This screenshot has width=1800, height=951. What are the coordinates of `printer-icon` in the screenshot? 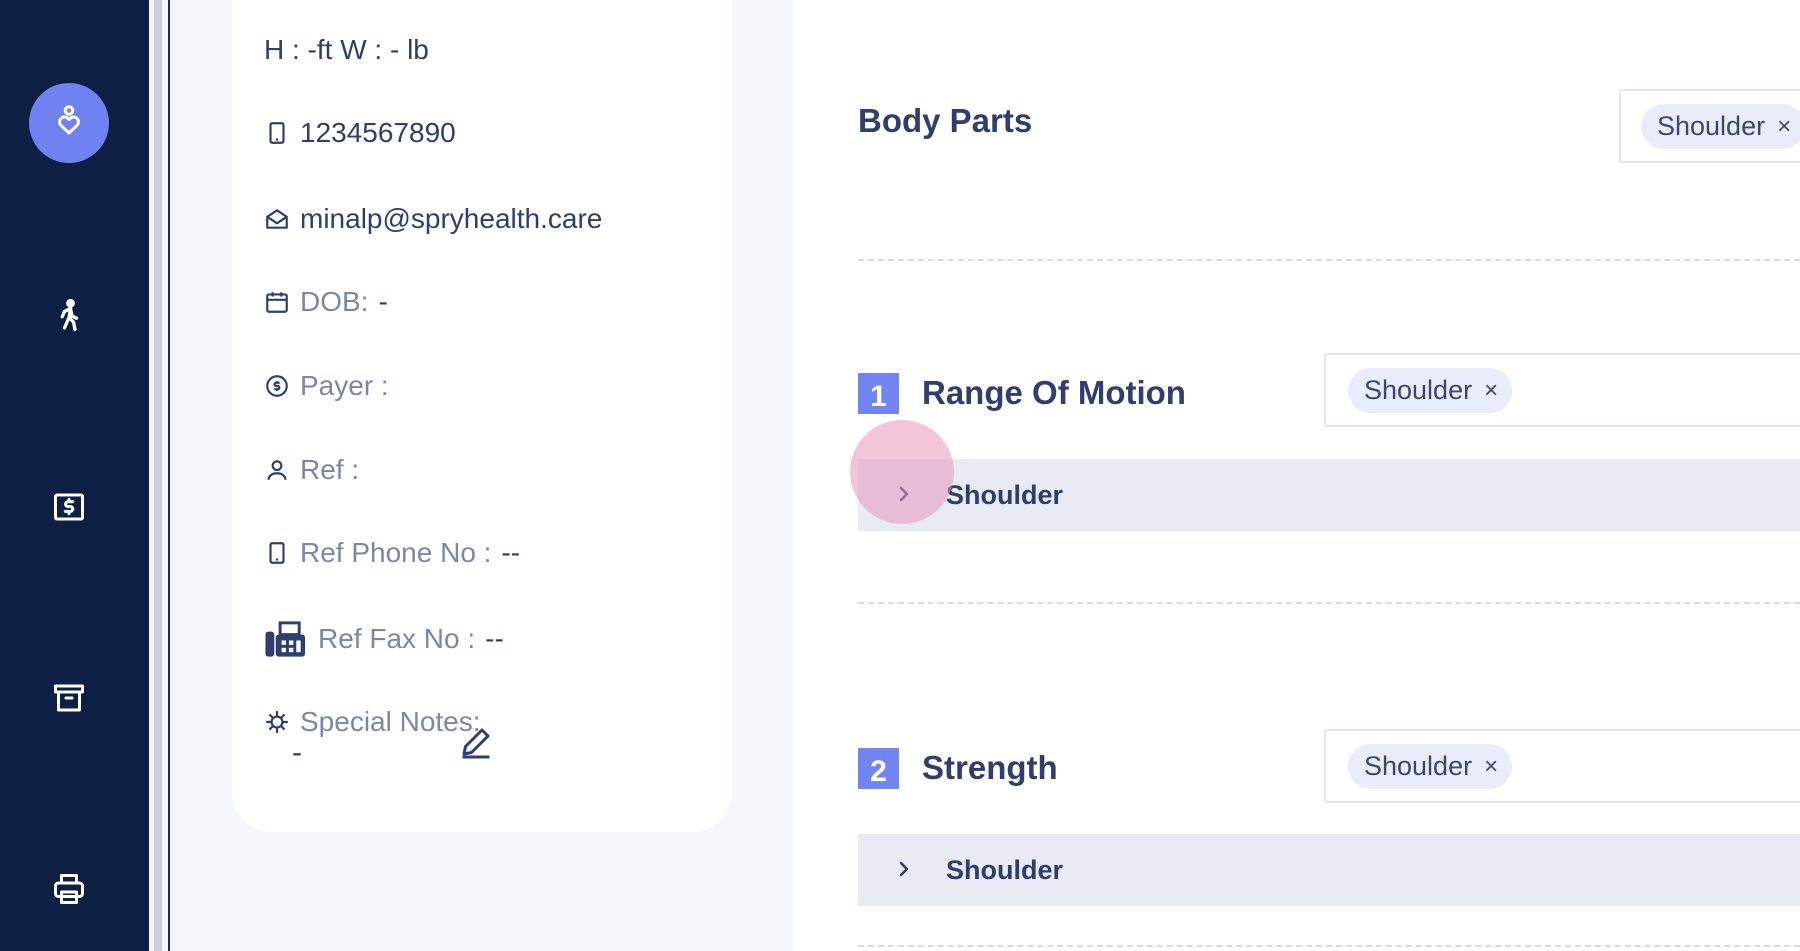 It's located at (69, 891).